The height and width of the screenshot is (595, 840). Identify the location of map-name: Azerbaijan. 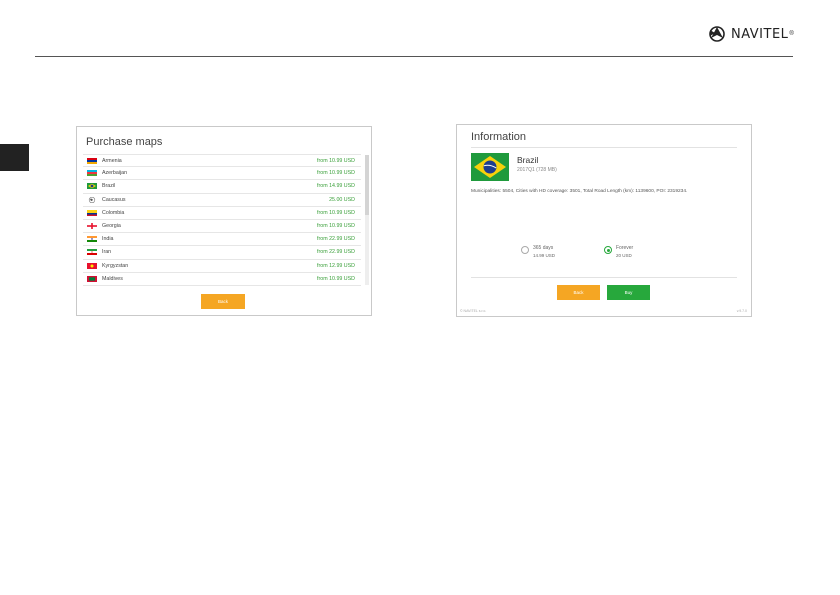
(115, 173).